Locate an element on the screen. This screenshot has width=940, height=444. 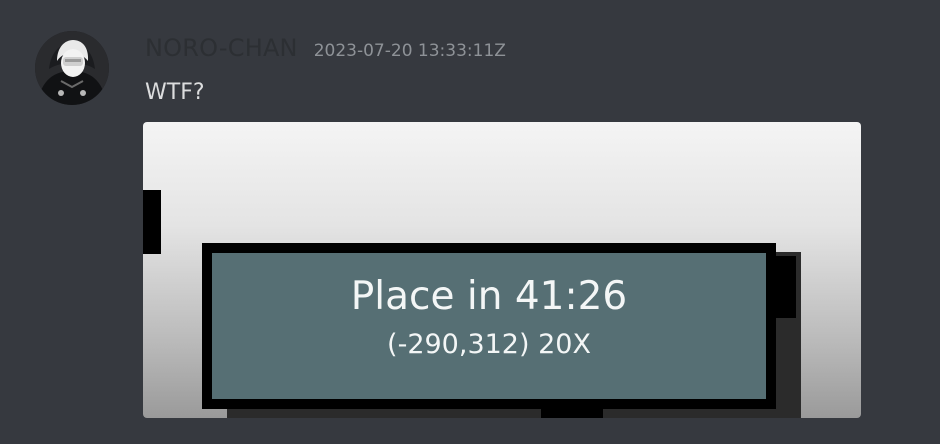
overlay-title: Place in 41:26 is located at coordinates (489, 296).